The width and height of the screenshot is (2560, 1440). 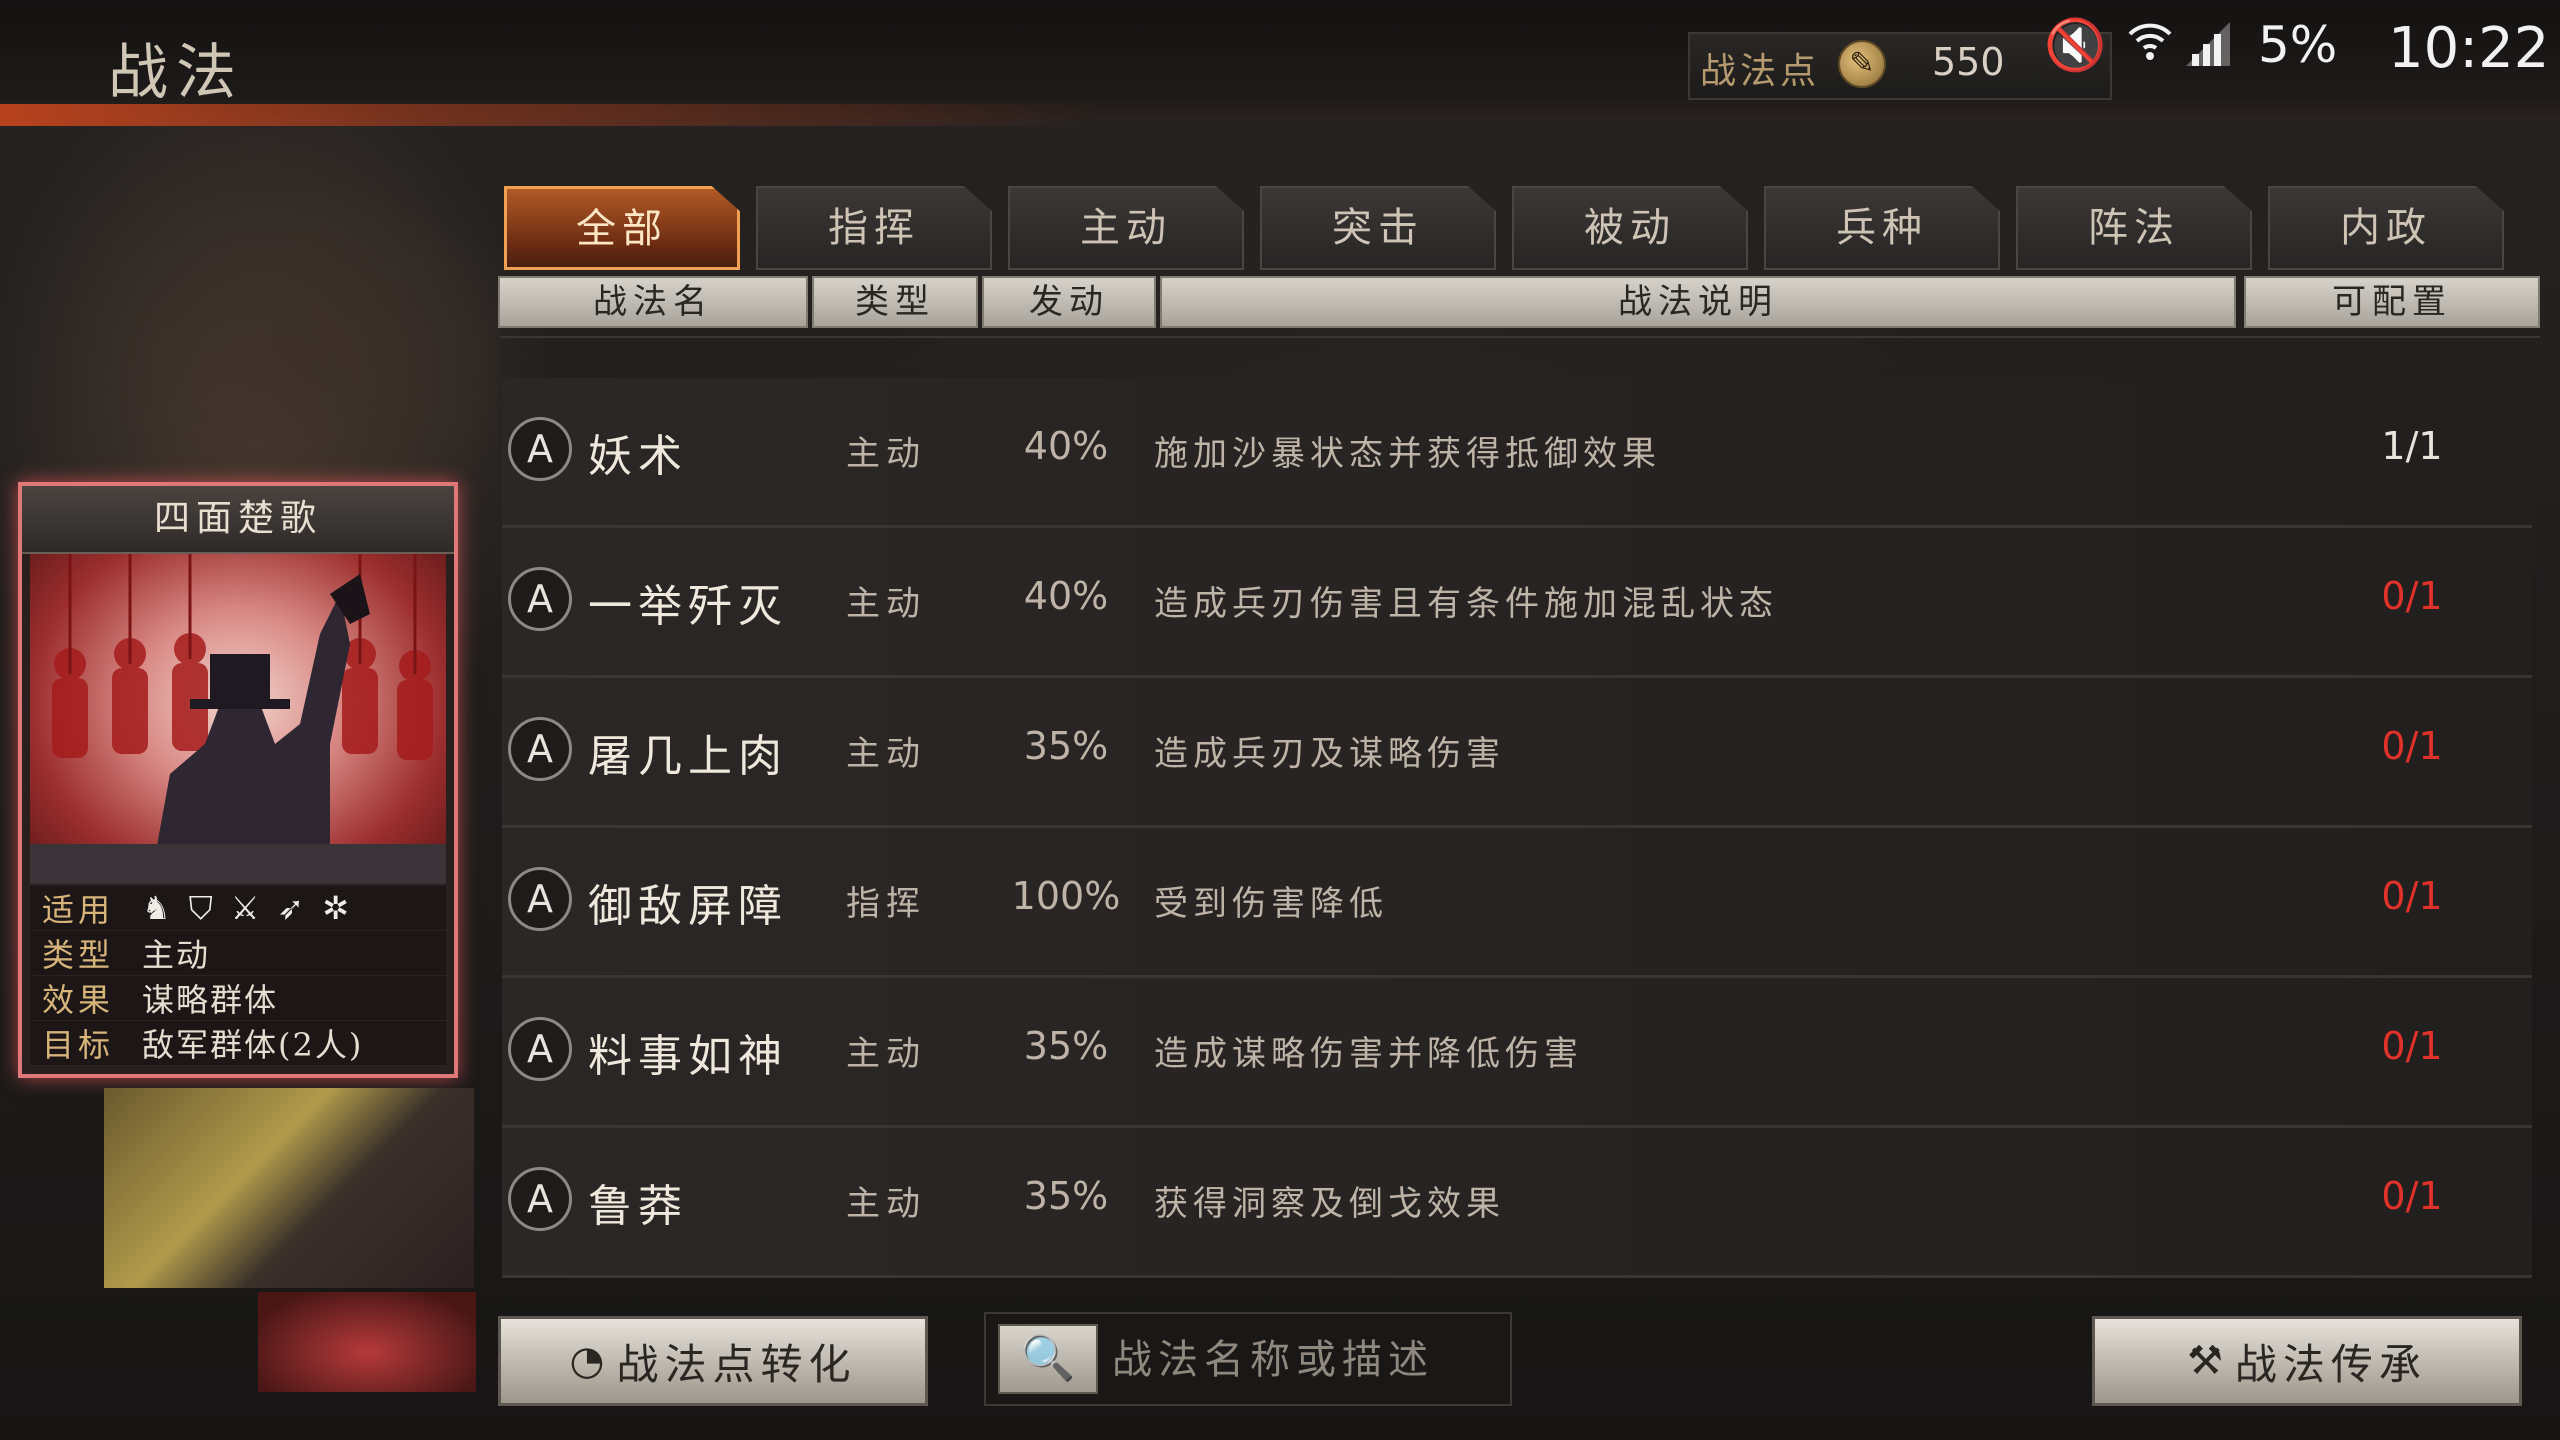 I want to click on skill-points-label: 战法点, so click(x=1760, y=71).